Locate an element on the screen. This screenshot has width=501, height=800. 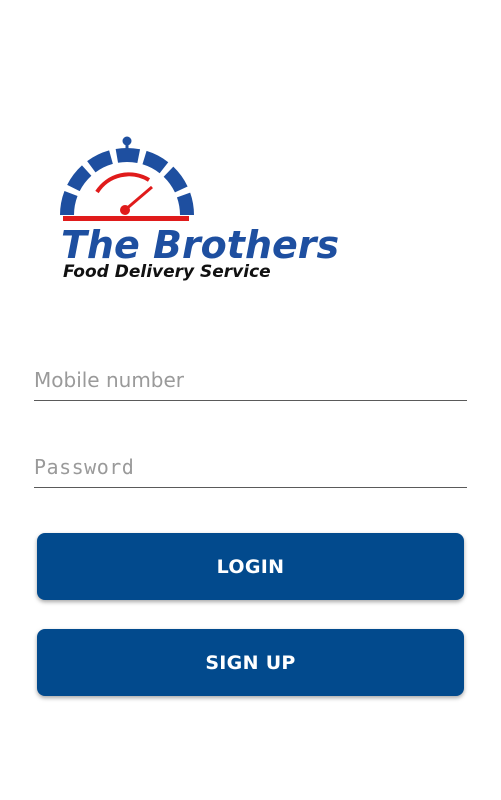
brand-tagline: Food Delivery Service is located at coordinates (167, 272).